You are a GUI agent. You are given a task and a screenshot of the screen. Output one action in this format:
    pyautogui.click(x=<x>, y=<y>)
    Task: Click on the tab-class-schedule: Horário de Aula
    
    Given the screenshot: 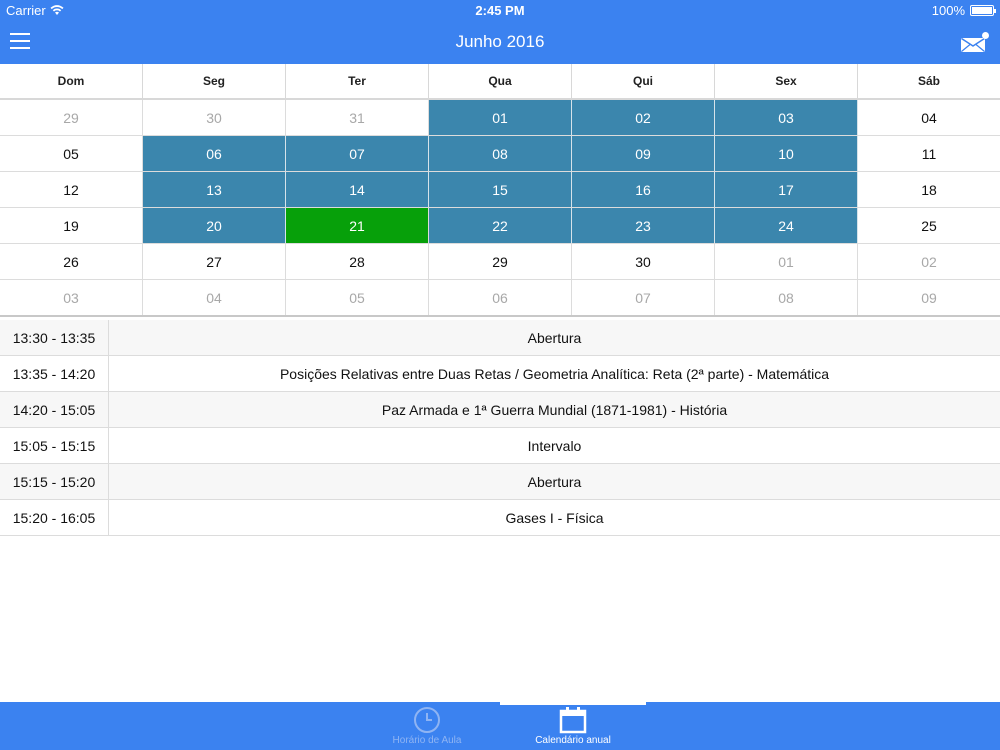 What is the action you would take?
    pyautogui.click(x=427, y=726)
    